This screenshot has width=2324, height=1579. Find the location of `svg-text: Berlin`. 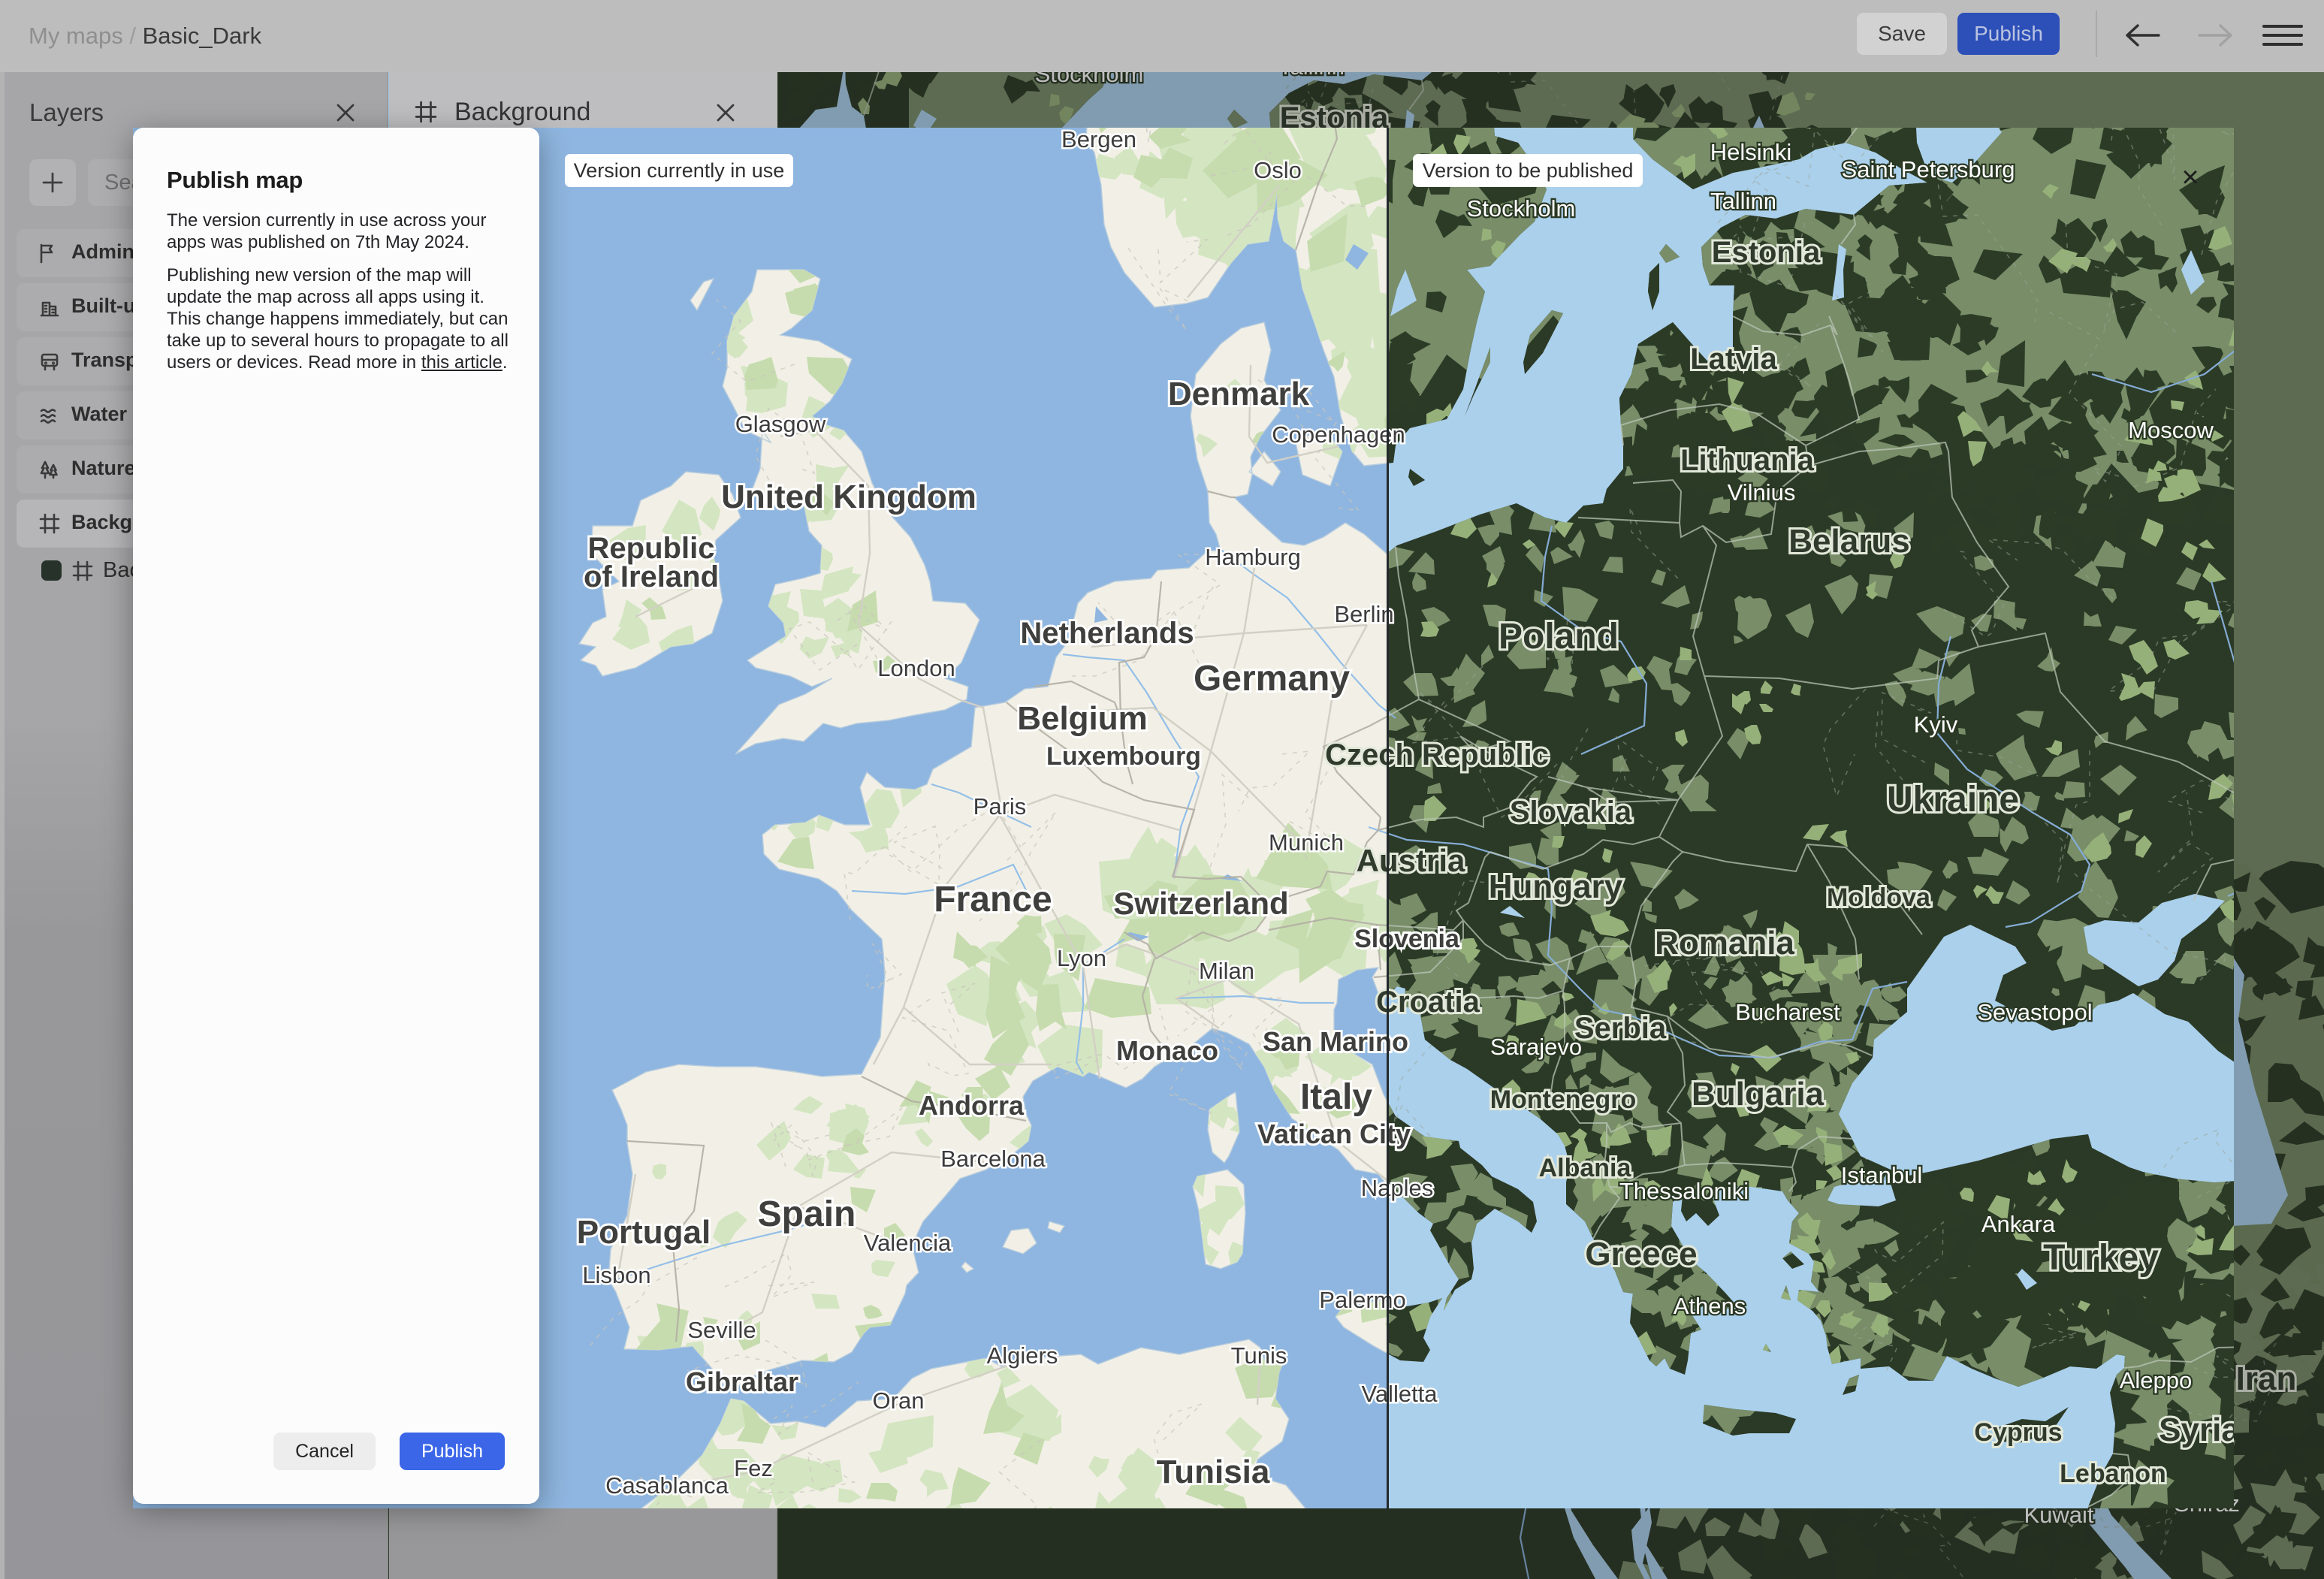

svg-text: Berlin is located at coordinates (1363, 614).